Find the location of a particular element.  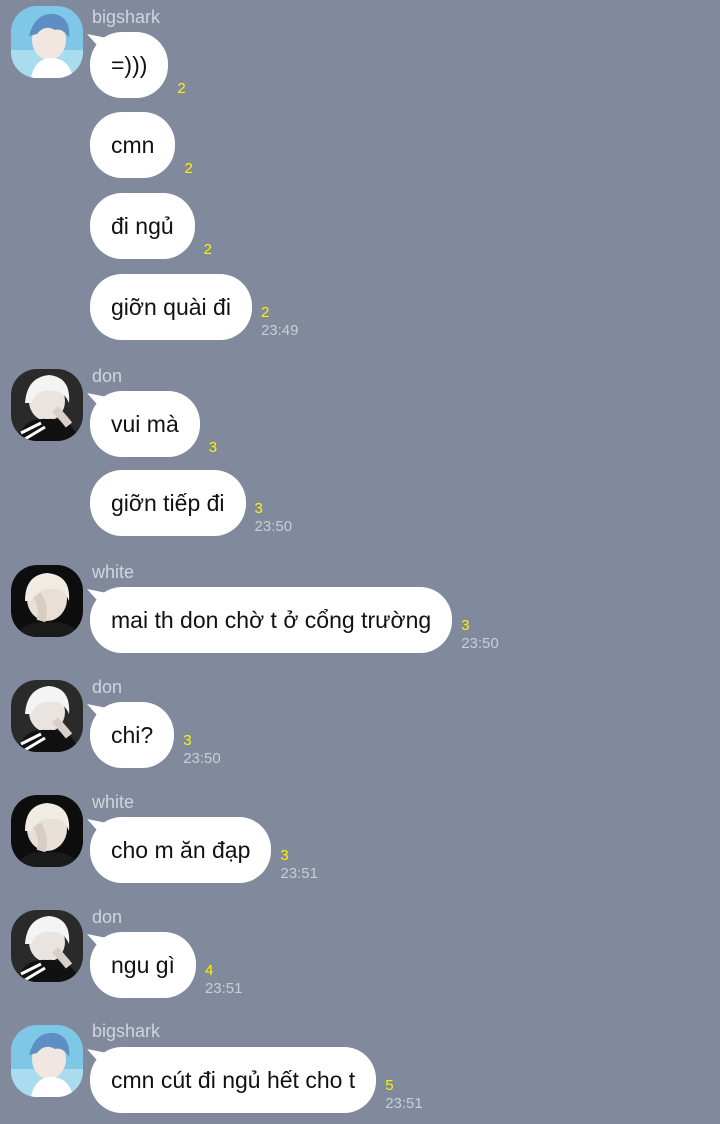

message-row: cmn 2 is located at coordinates (141, 145).